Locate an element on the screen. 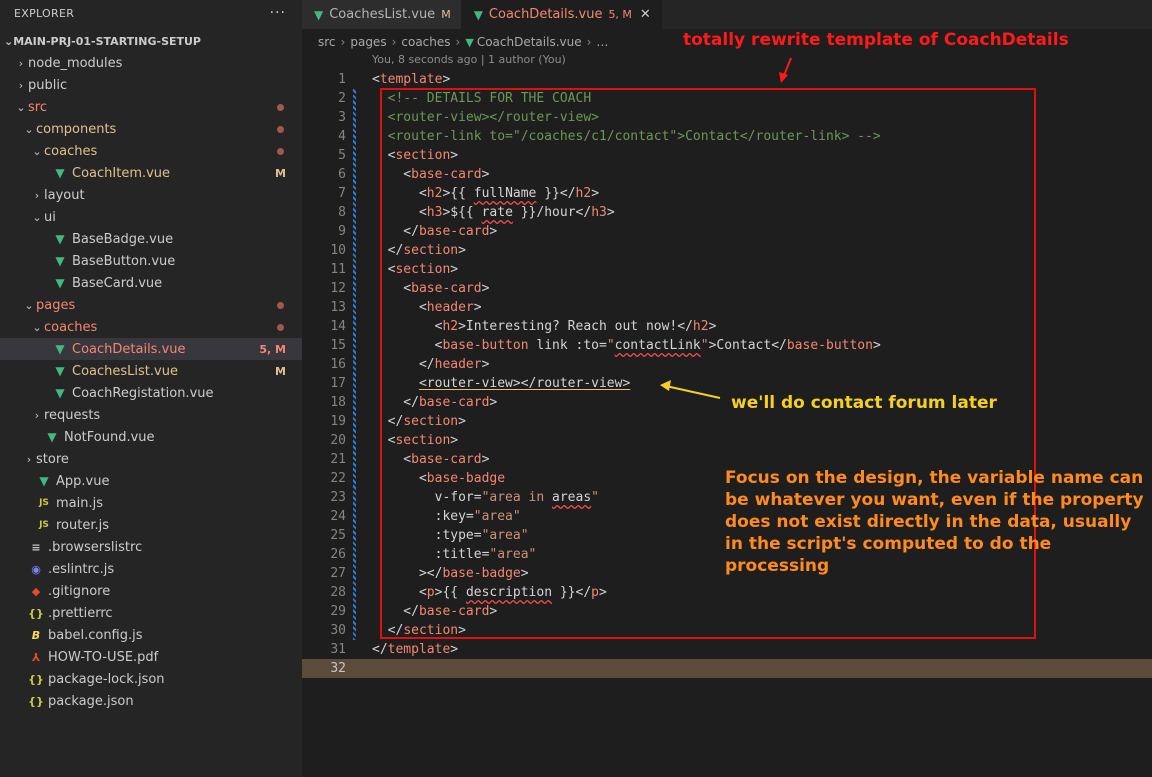 This screenshot has height=777, width=1152. annotation-arrows is located at coordinates (726, 228).